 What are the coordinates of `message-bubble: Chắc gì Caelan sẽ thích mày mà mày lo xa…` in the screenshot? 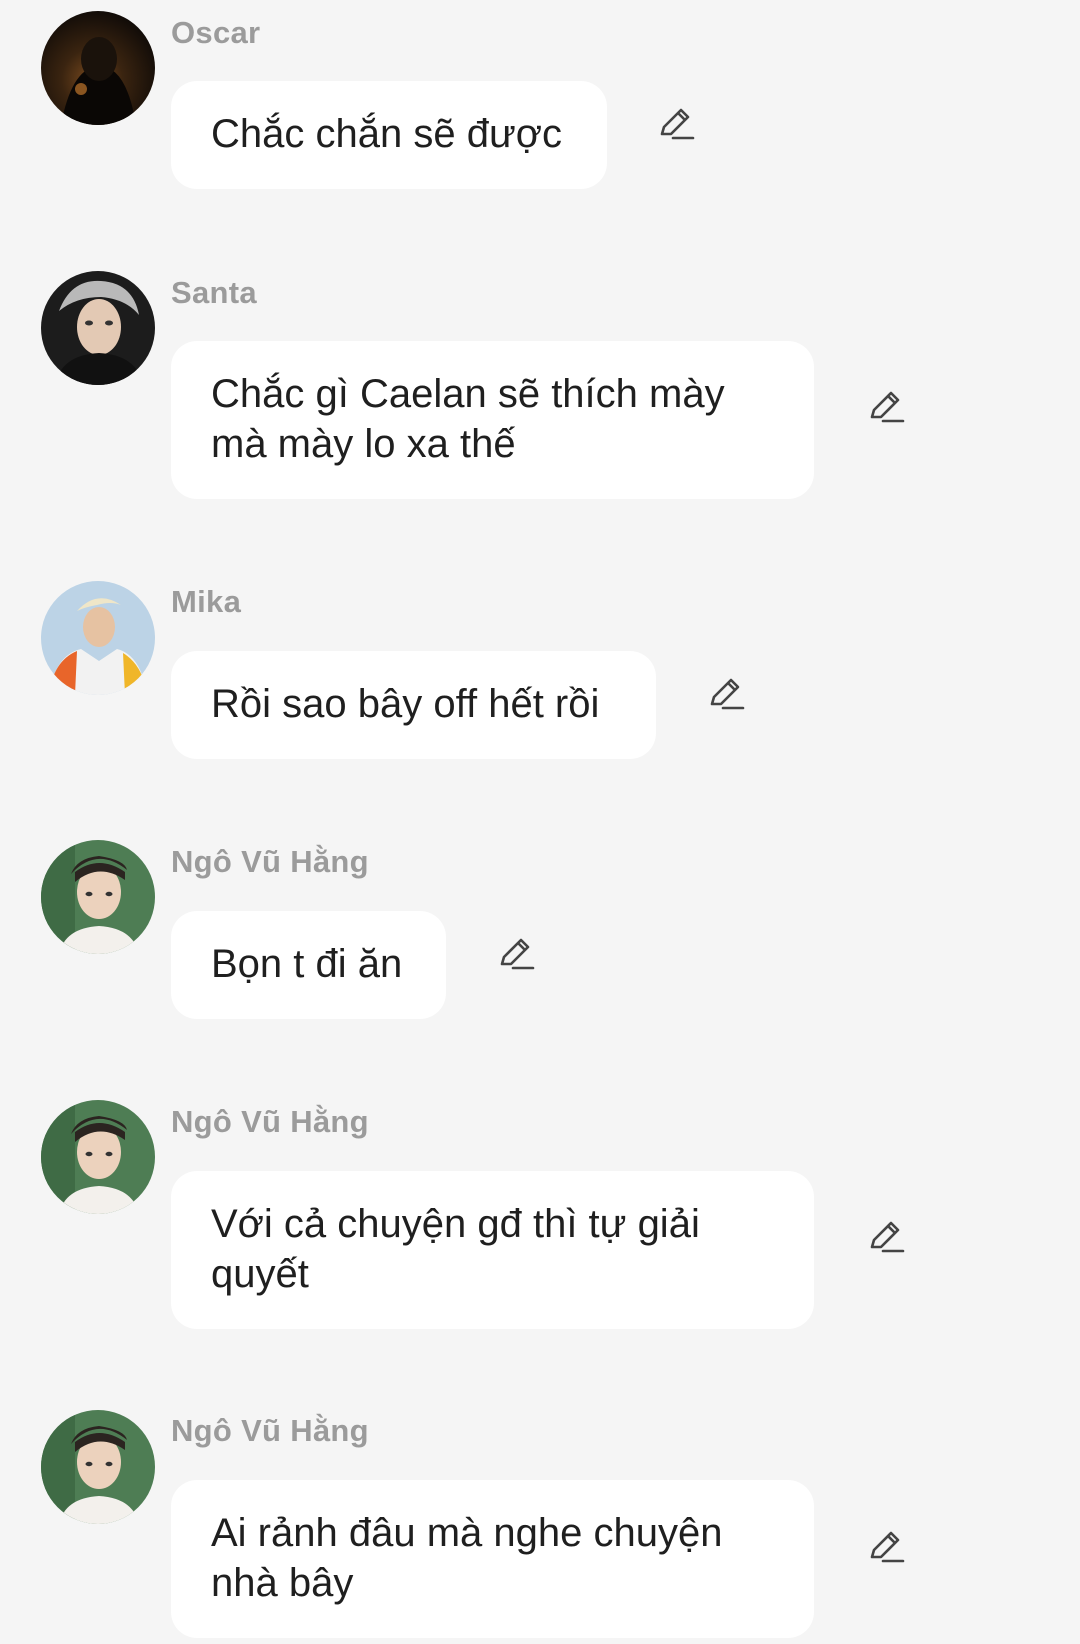 It's located at (492, 420).